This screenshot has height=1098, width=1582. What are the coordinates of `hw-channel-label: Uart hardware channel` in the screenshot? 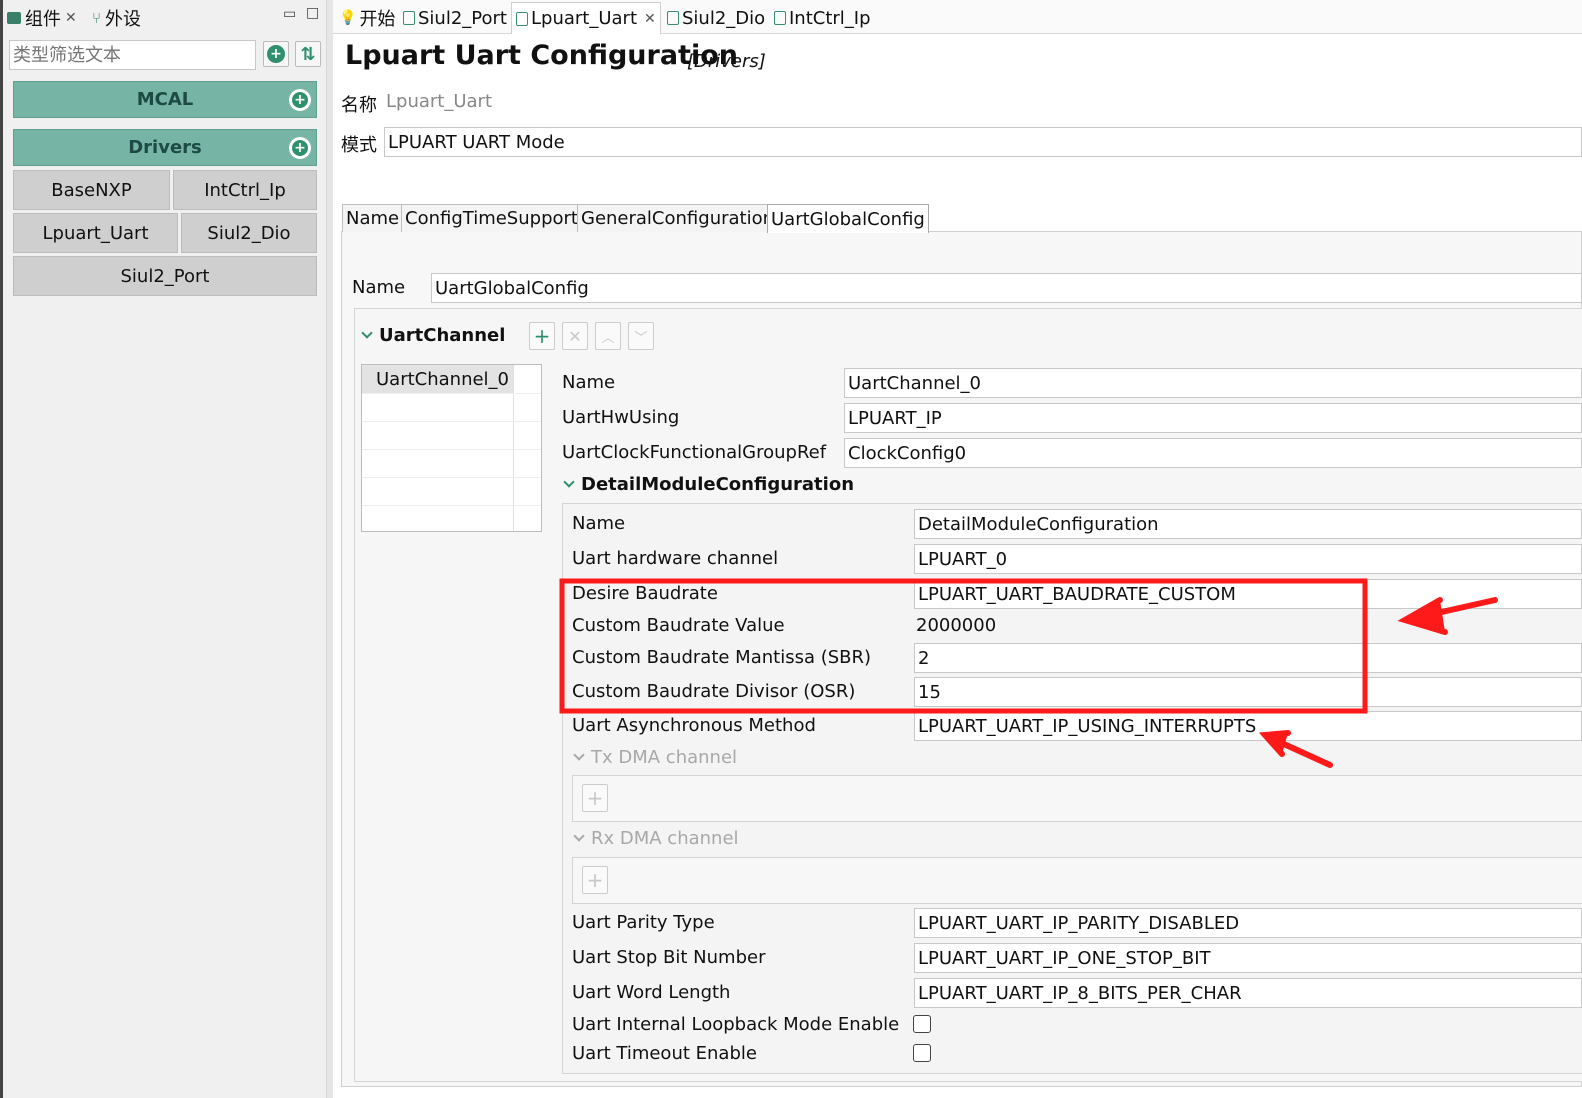 It's located at (675, 558).